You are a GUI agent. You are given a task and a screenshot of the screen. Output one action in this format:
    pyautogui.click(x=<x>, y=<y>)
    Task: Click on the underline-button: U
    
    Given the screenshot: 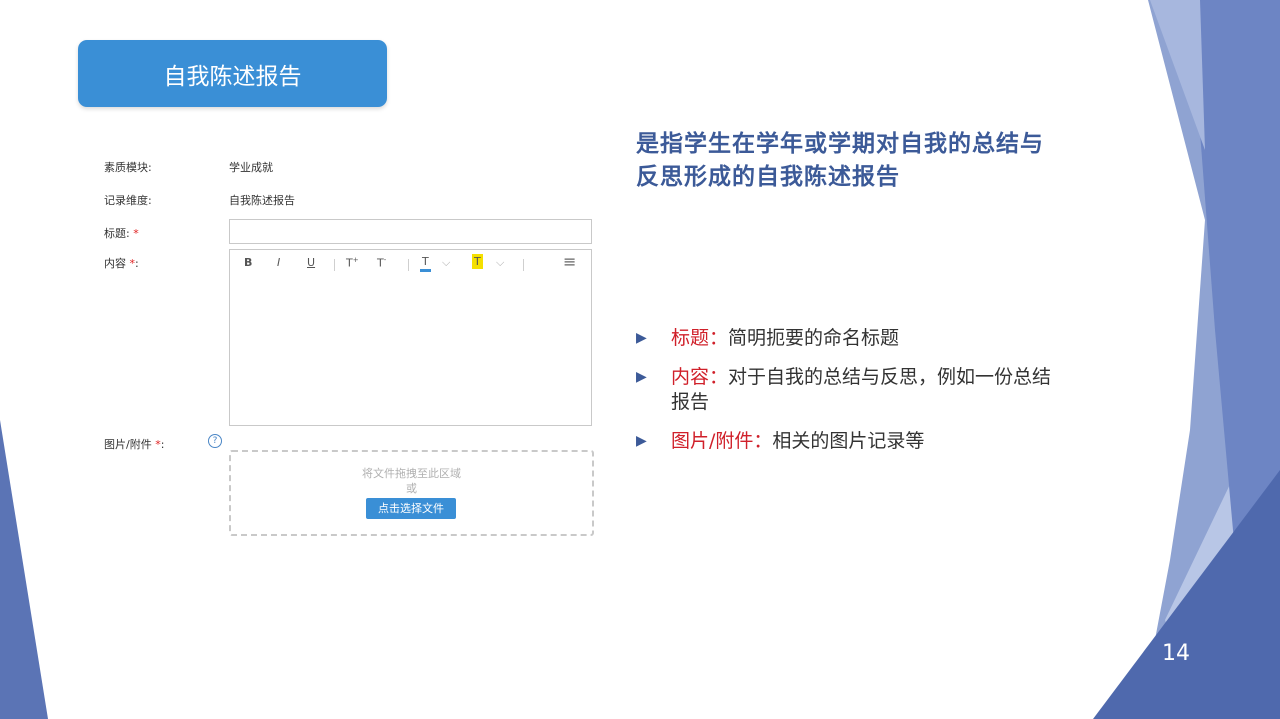 What is the action you would take?
    pyautogui.click(x=311, y=262)
    